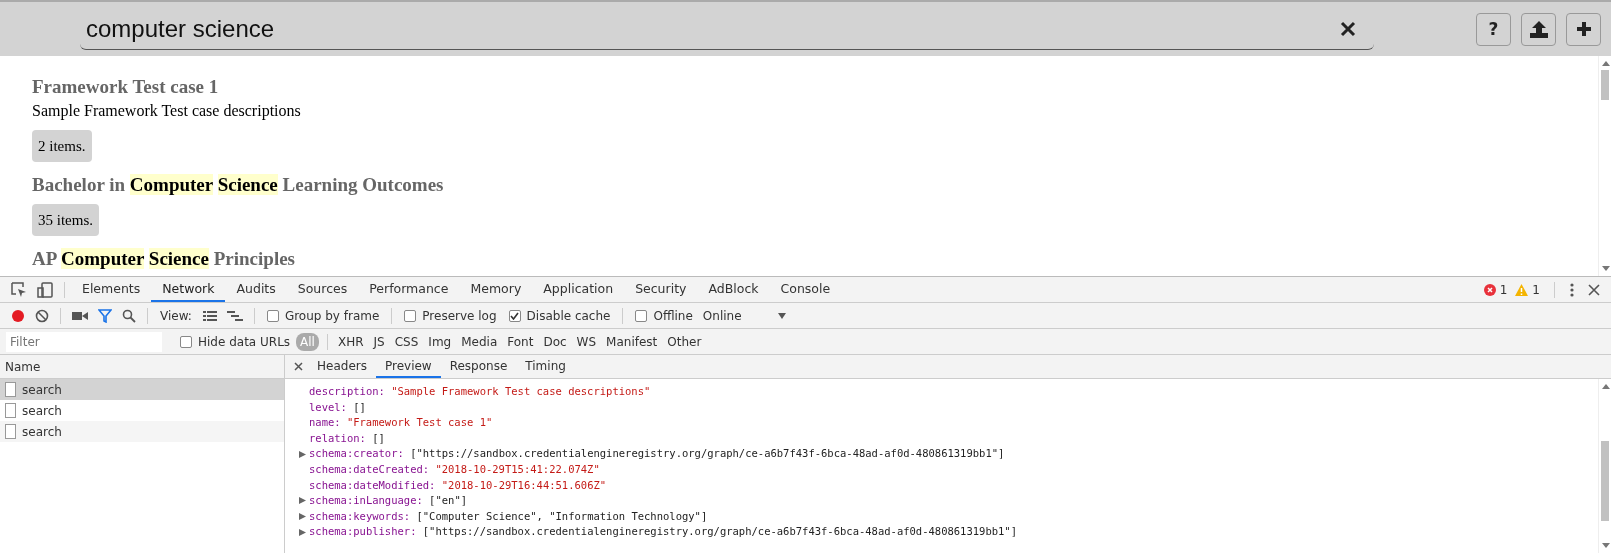  What do you see at coordinates (799, 185) in the screenshot?
I see `result-title: Bachelor in Computer Science Learning Outcomes` at bounding box center [799, 185].